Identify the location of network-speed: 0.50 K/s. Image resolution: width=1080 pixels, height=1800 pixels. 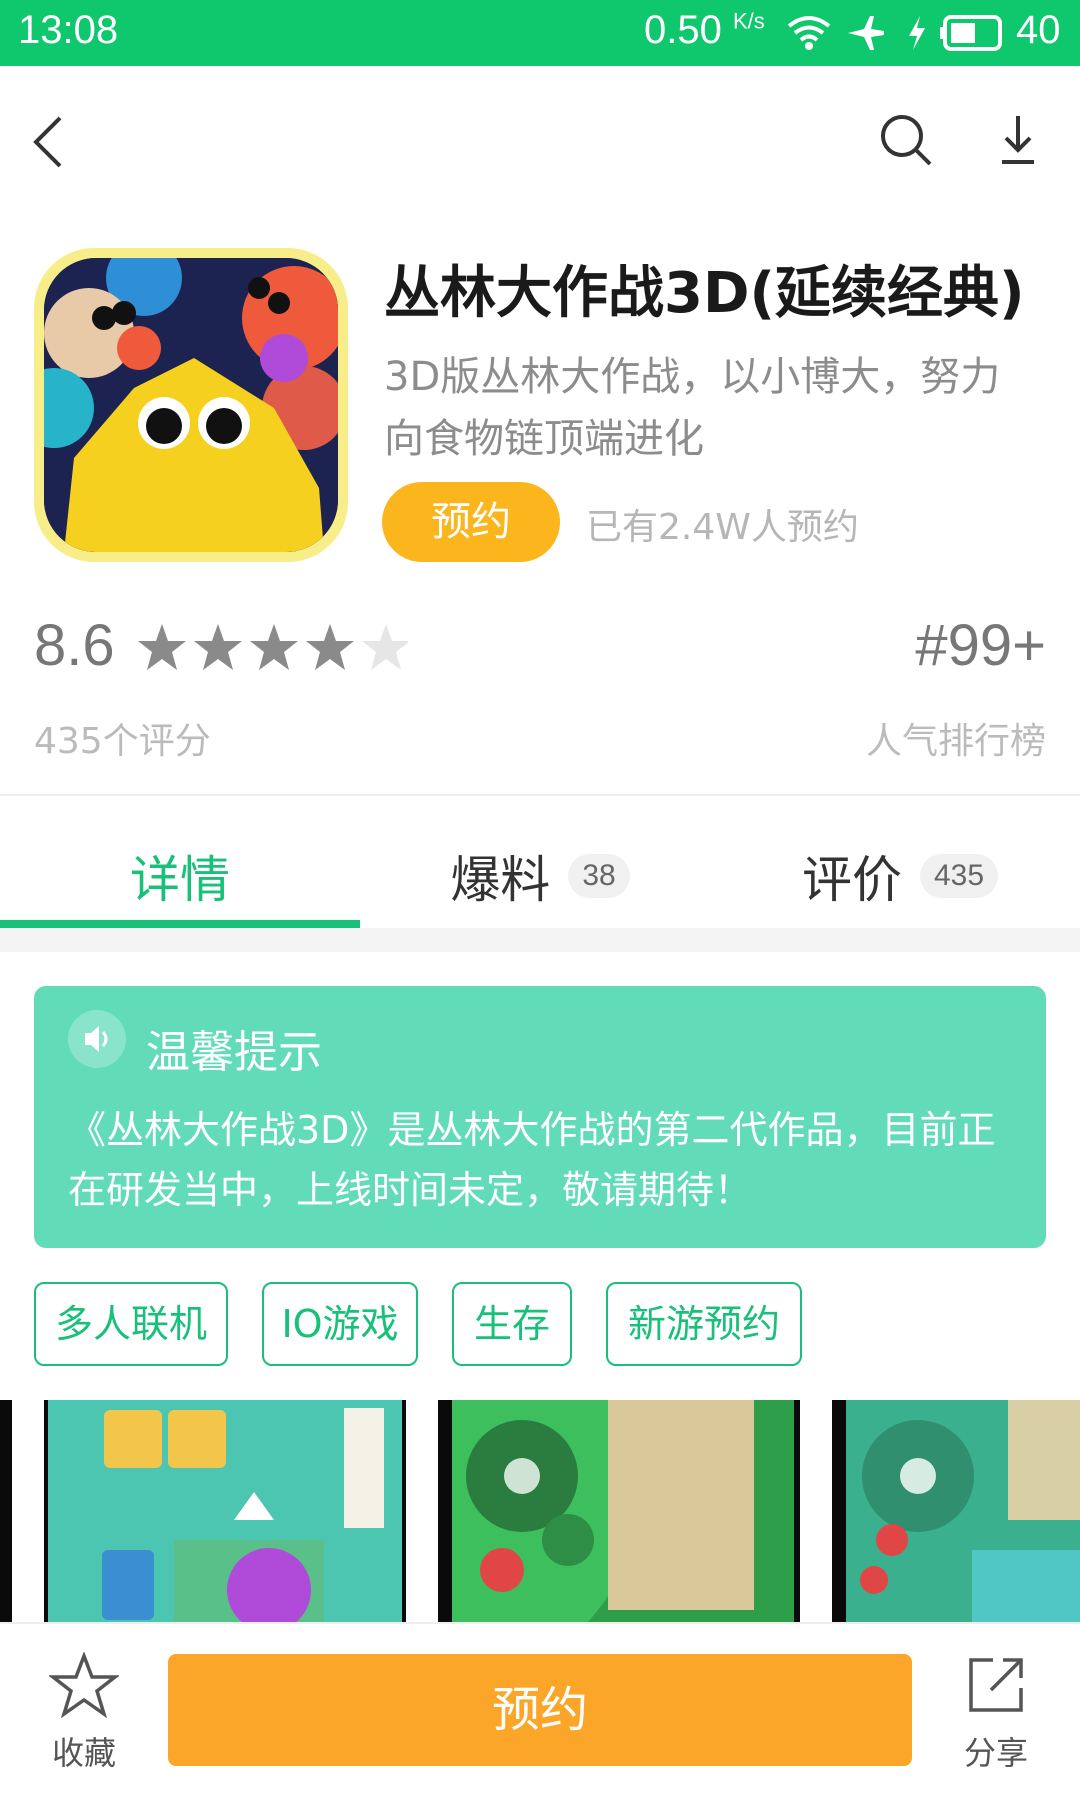
(704, 30).